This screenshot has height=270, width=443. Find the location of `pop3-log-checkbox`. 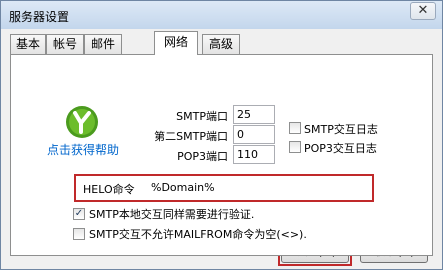

pop3-log-checkbox is located at coordinates (295, 147).